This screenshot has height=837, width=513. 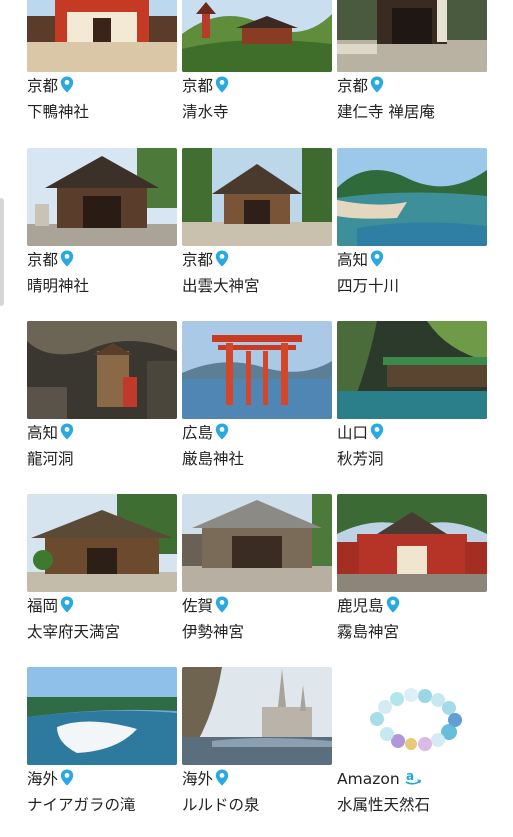 I want to click on spot-name: 太宰府天満宮, so click(x=74, y=632).